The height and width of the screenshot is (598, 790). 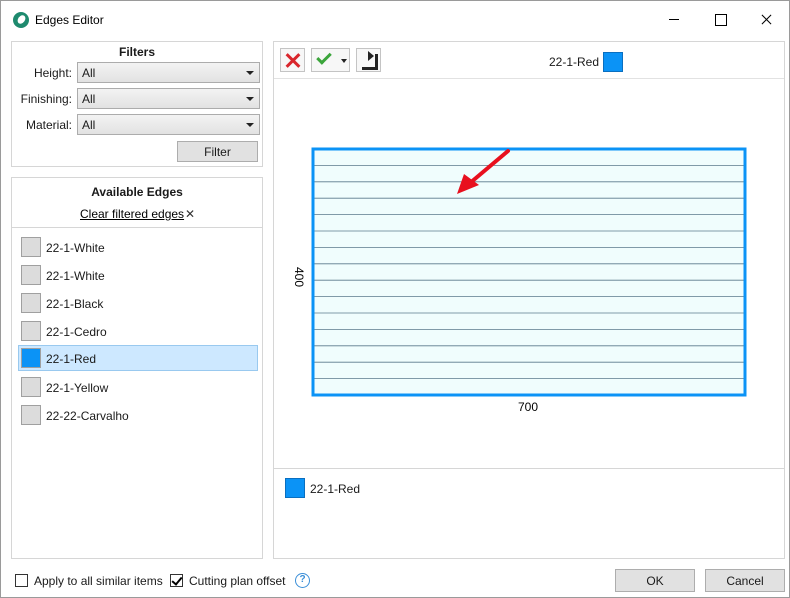 What do you see at coordinates (299, 277) in the screenshot?
I see `height-dimension-label: 400` at bounding box center [299, 277].